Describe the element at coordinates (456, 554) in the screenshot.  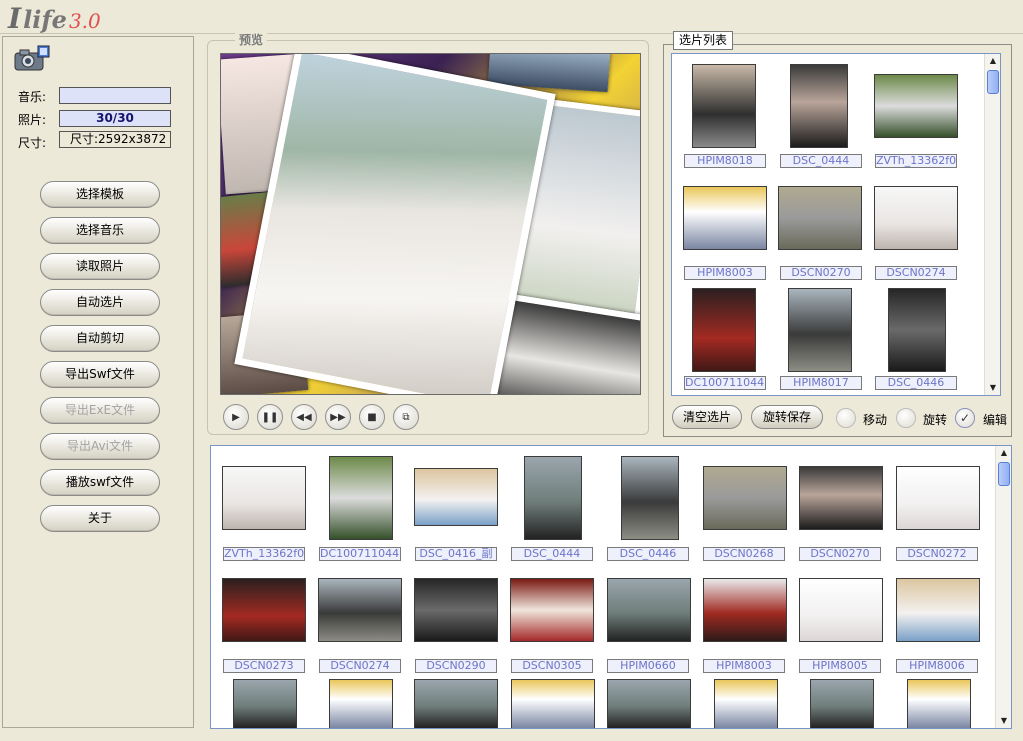
I see `gallery-photo-caption: DSC_0416_副` at that location.